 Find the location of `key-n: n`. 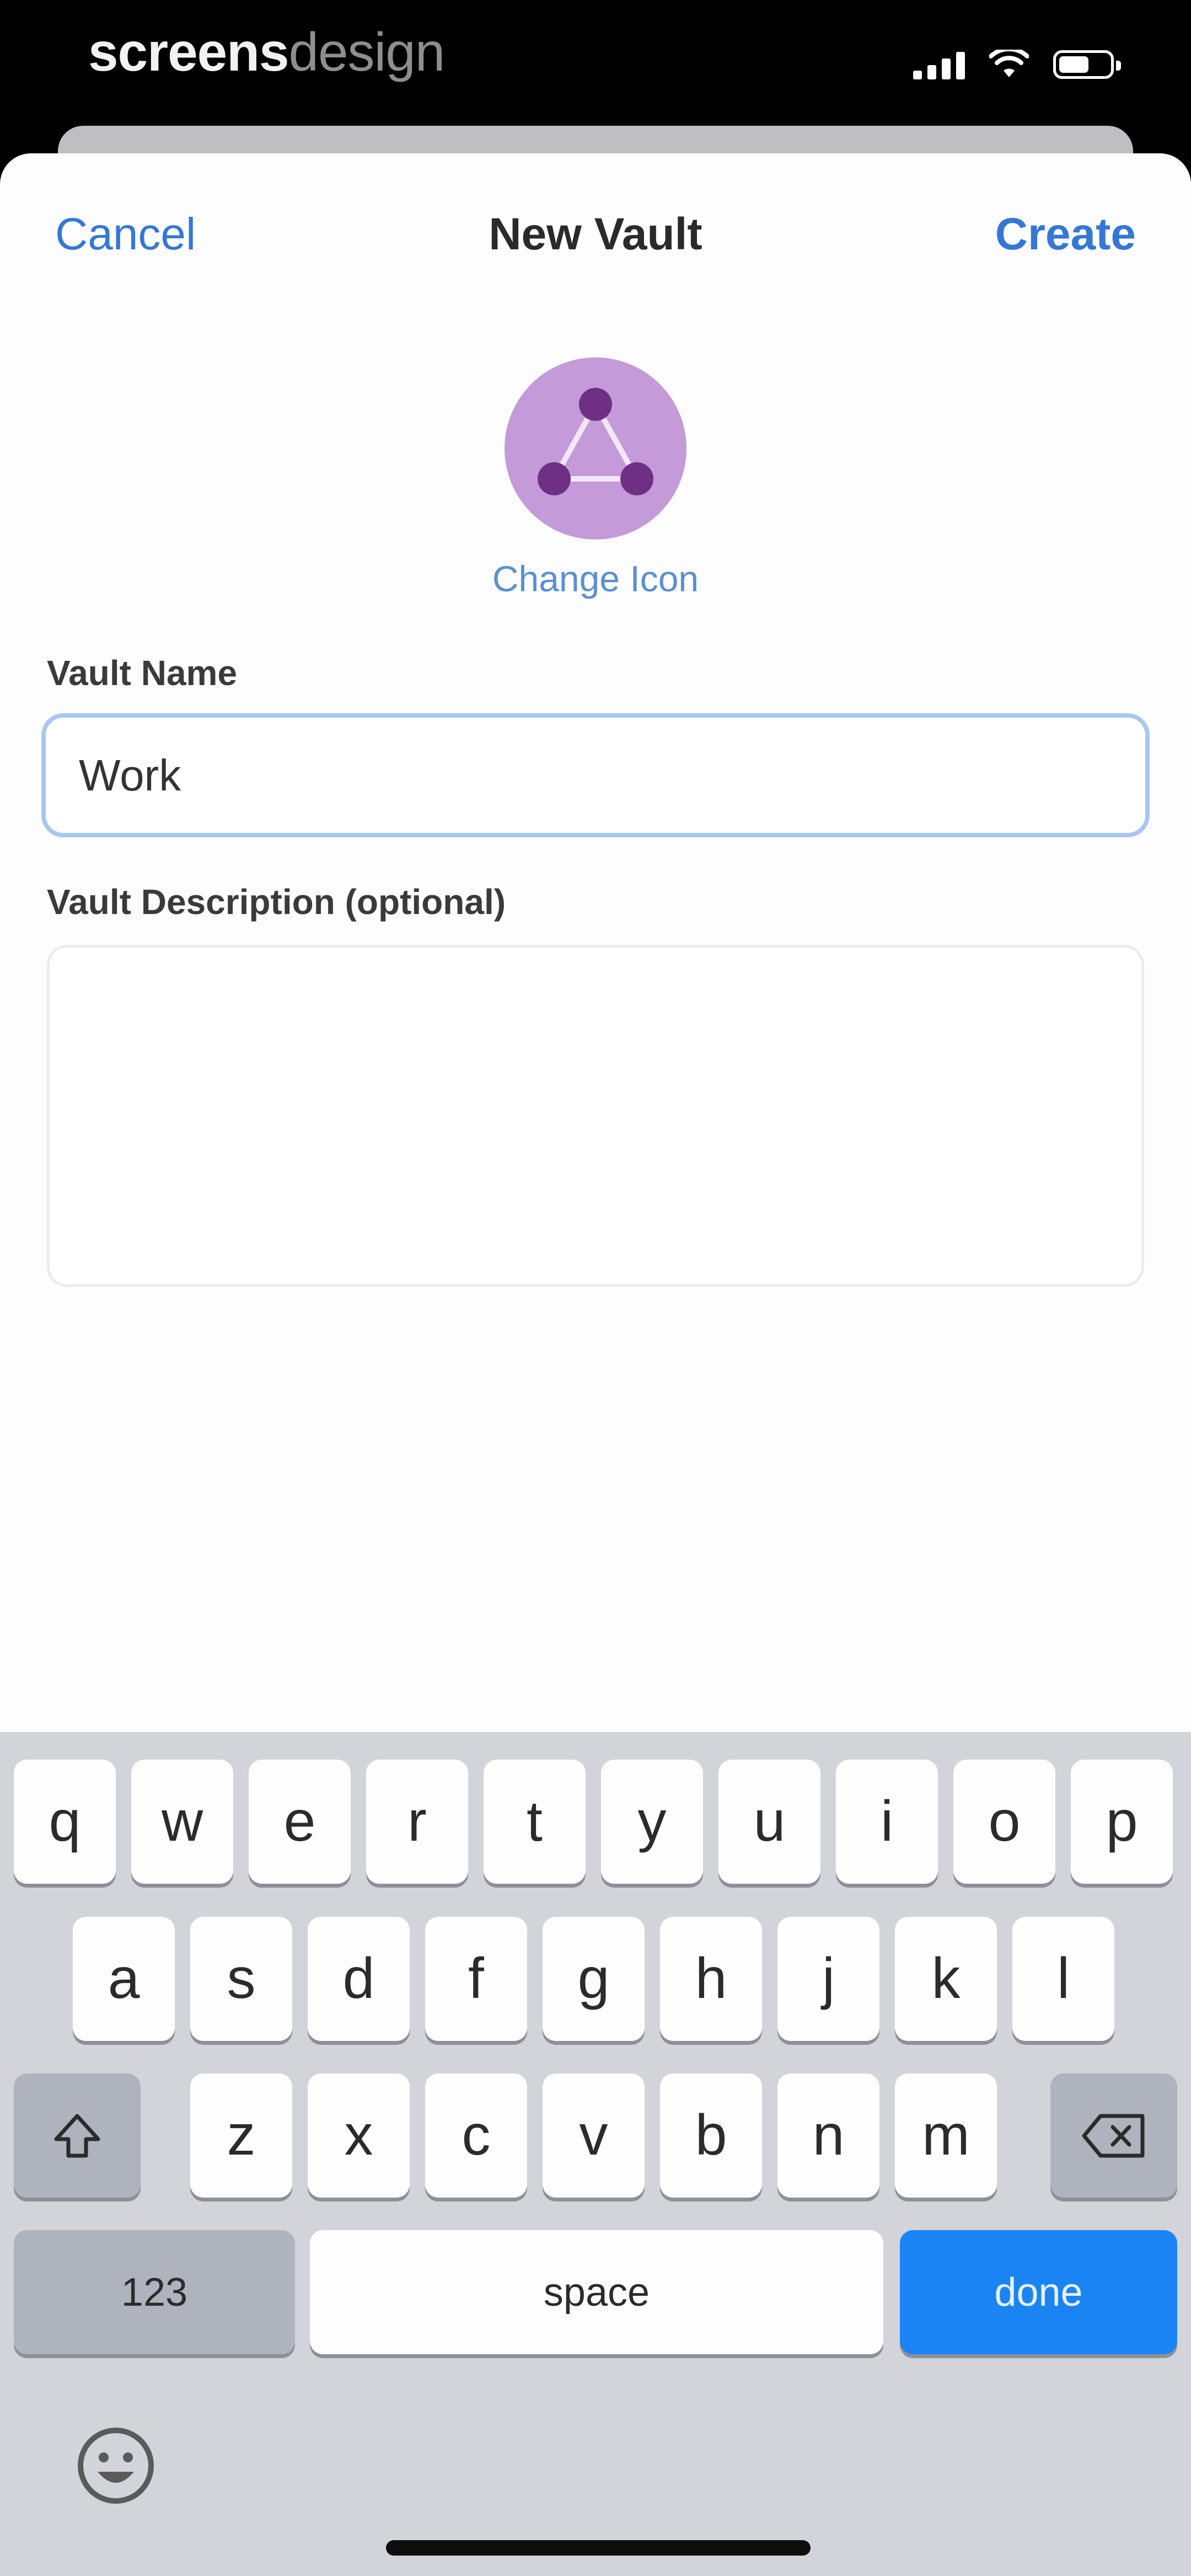

key-n: n is located at coordinates (828, 2135).